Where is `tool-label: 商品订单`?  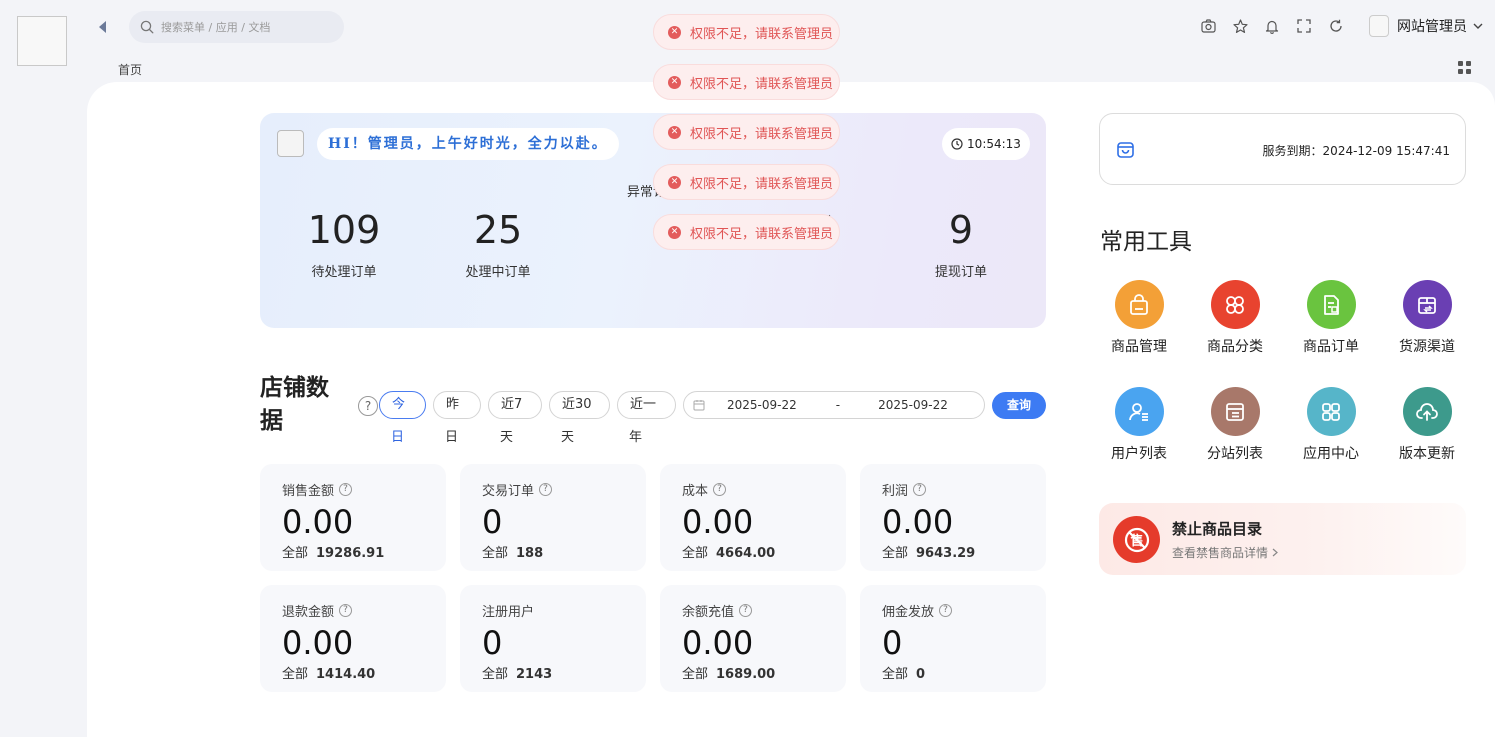
tool-label: 商品订单 is located at coordinates (1331, 347).